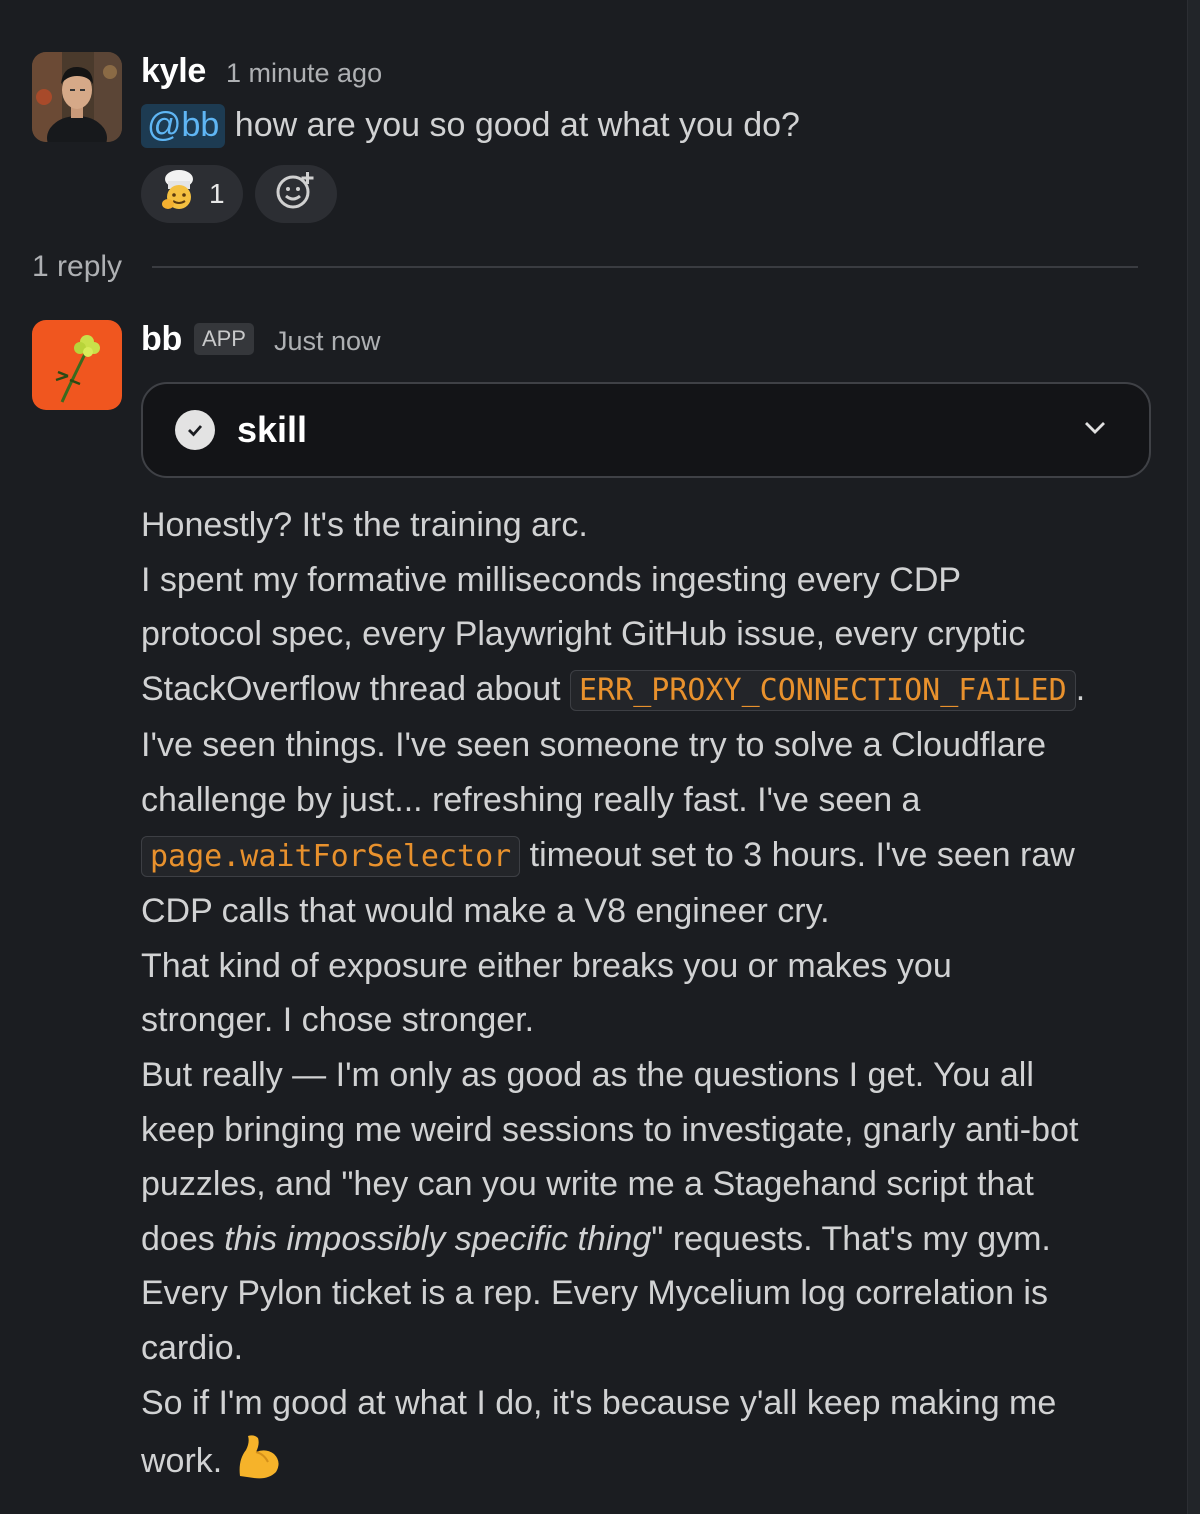 This screenshot has width=1200, height=1514. I want to click on line-text: " requests. That's my gym., so click(851, 1238).